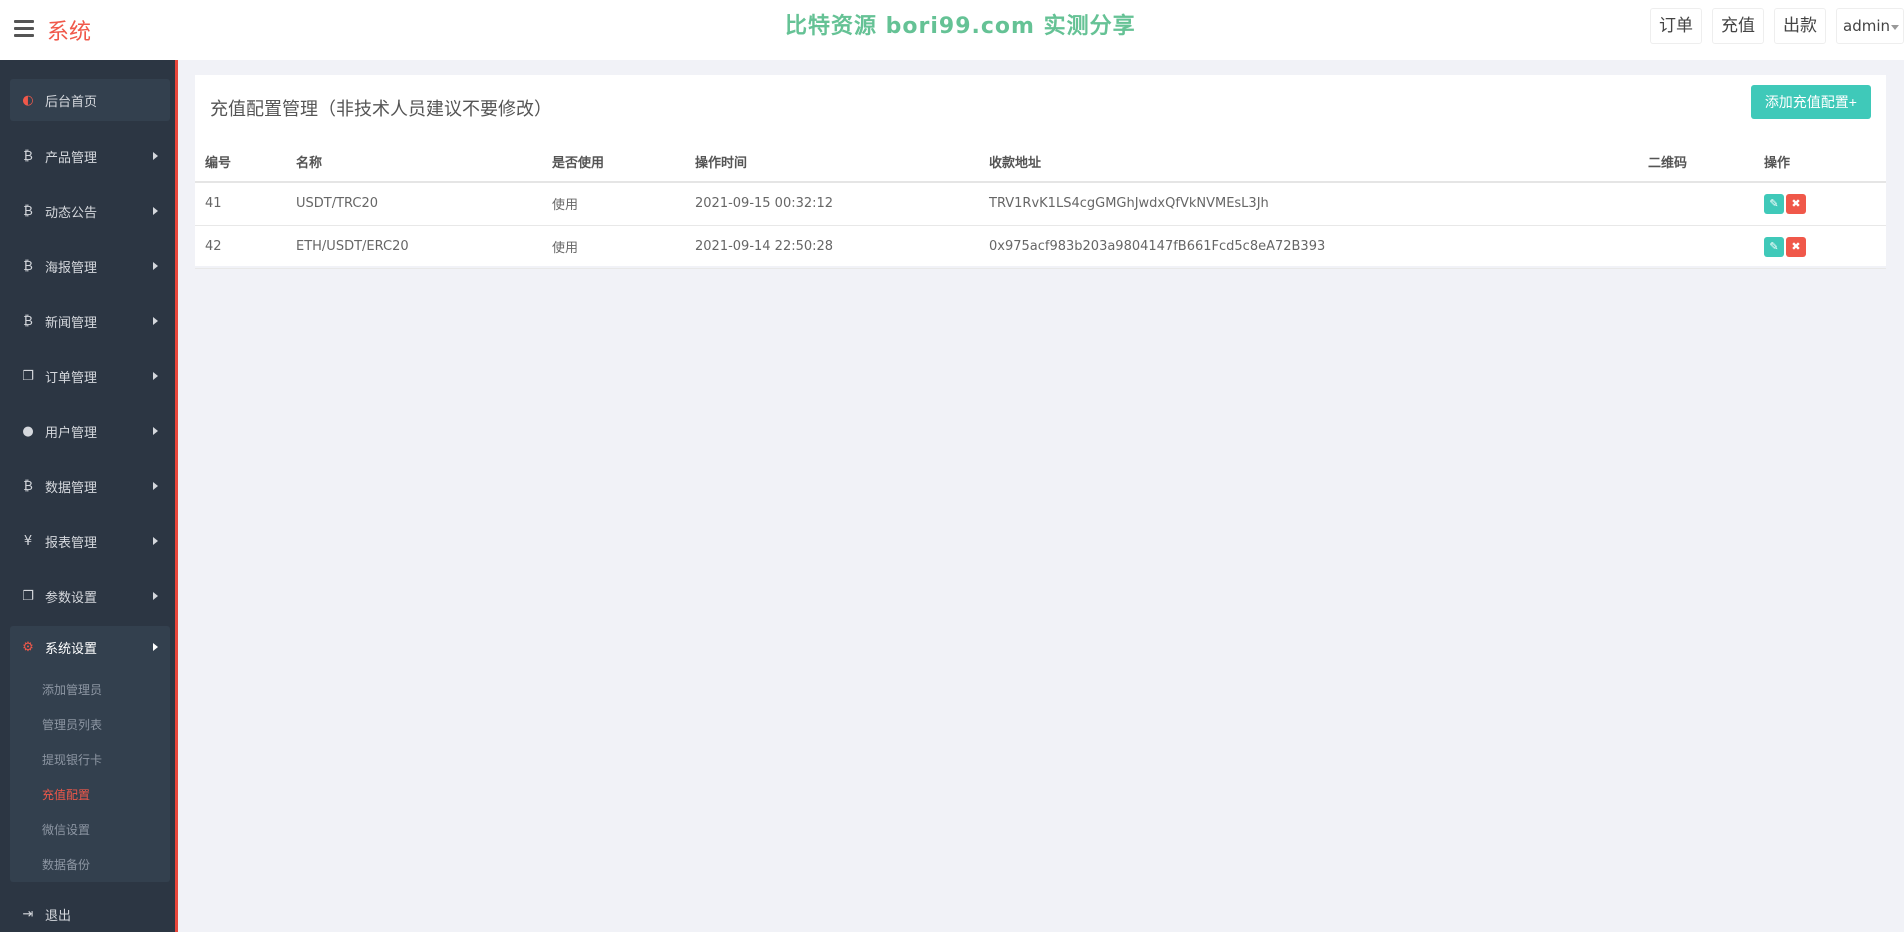  What do you see at coordinates (832, 204) in the screenshot?
I see `cell-time: 2021-09-15 00:32:12` at bounding box center [832, 204].